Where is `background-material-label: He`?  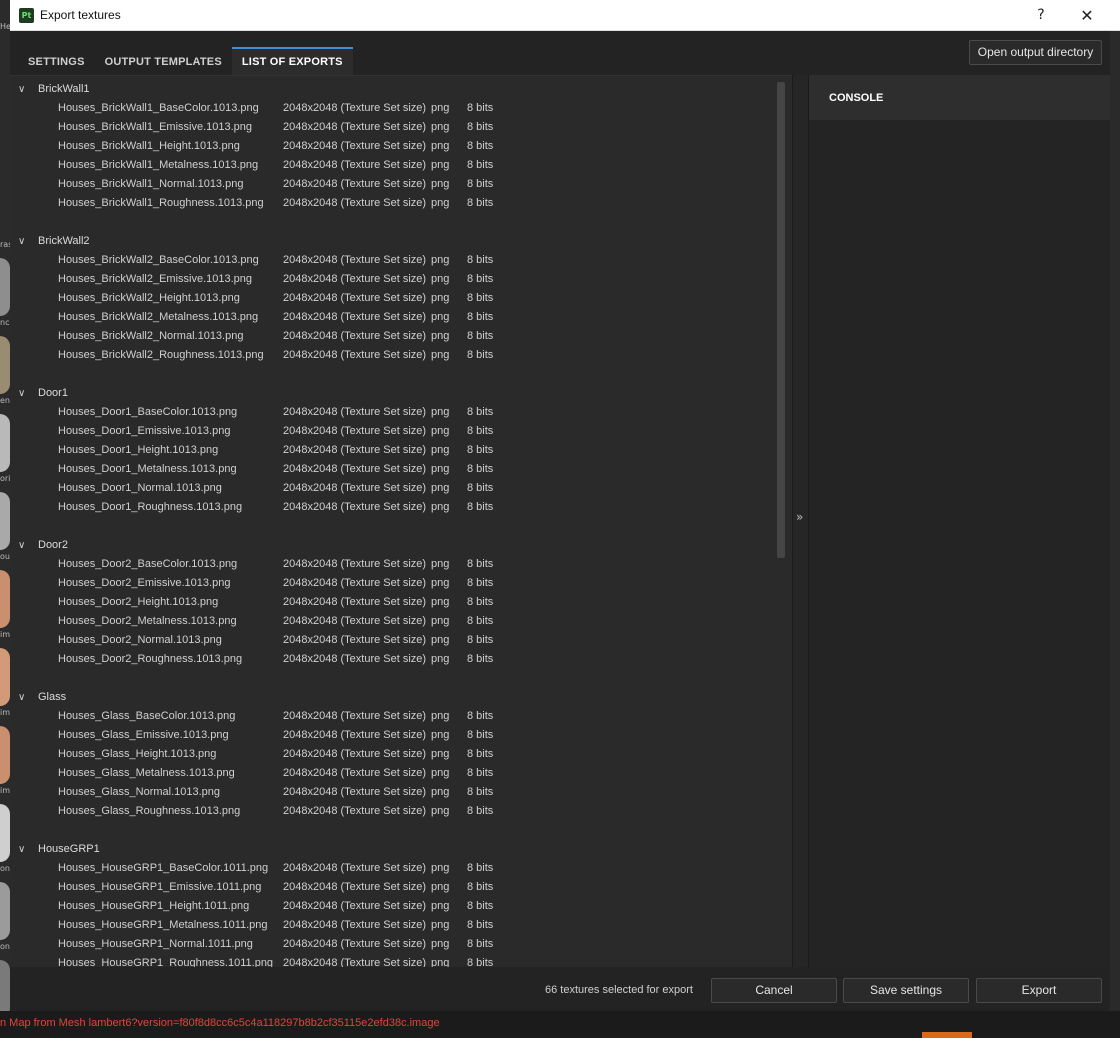
background-material-label: He is located at coordinates (5, 26).